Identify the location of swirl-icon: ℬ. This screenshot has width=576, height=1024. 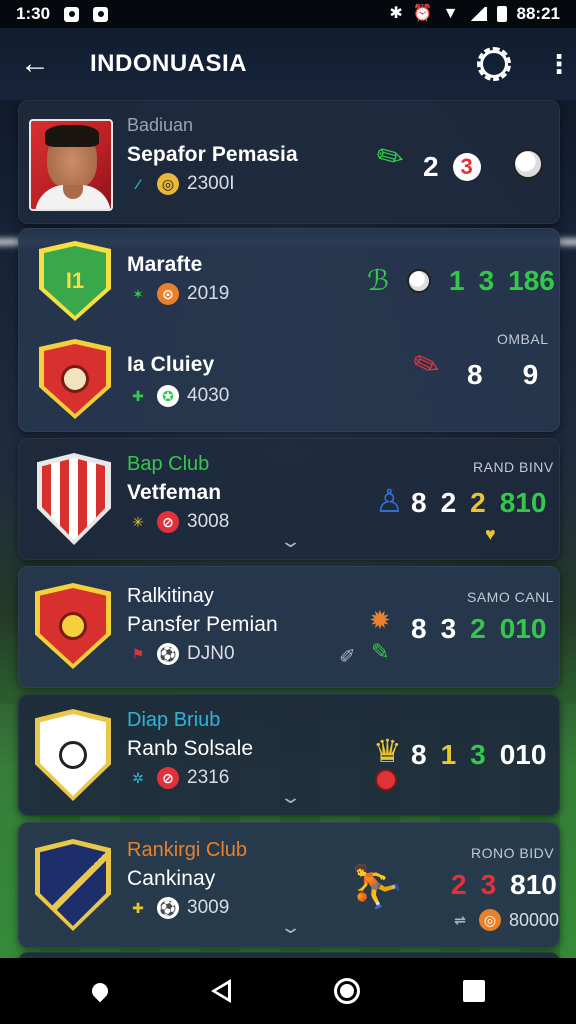
(378, 280).